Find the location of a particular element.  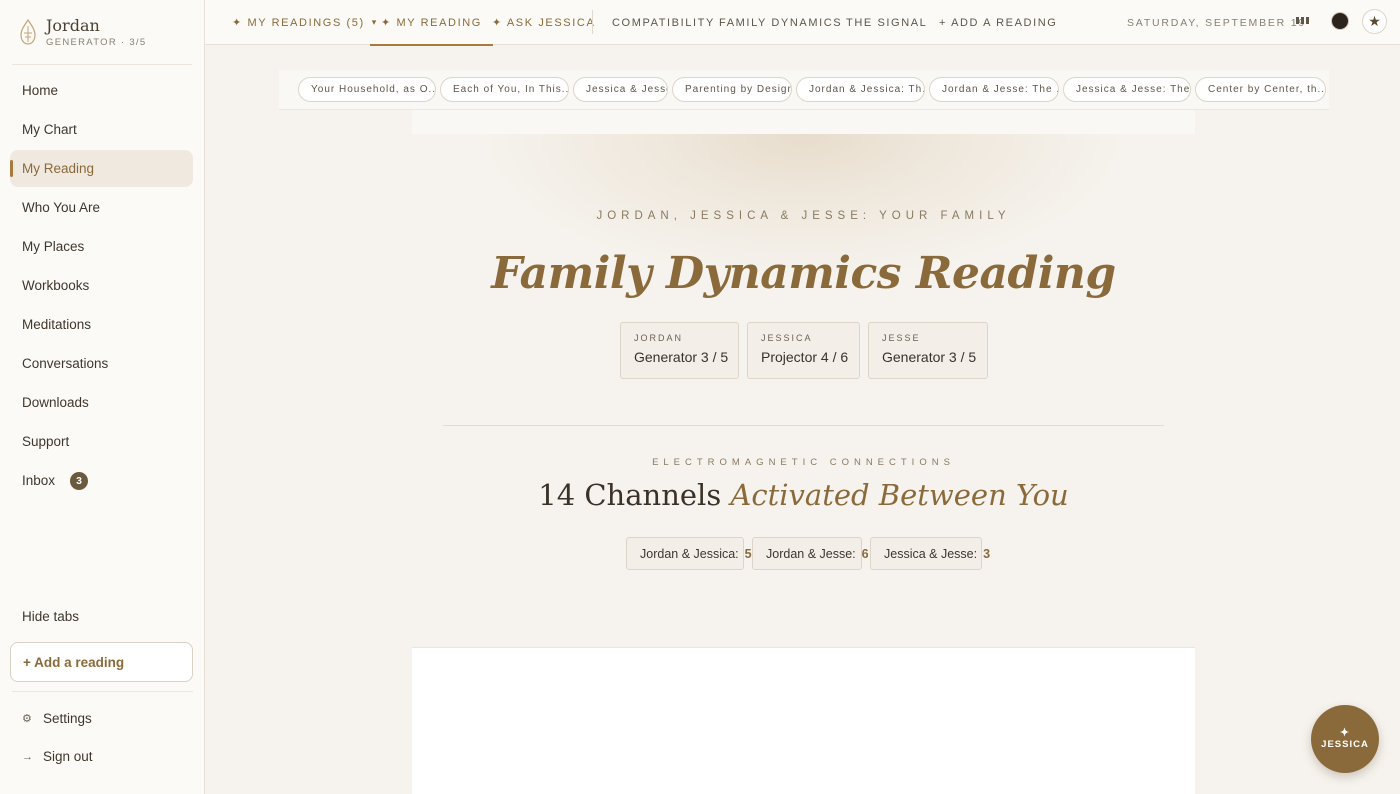

brand-name: Jordan is located at coordinates (73, 25).